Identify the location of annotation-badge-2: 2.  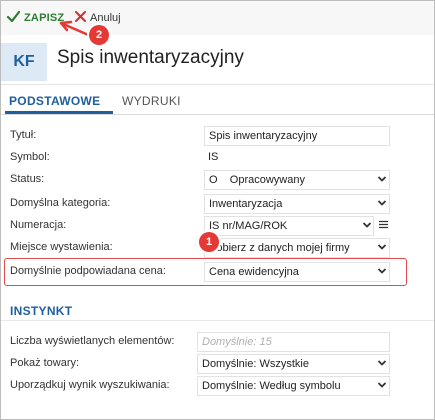
(99, 35).